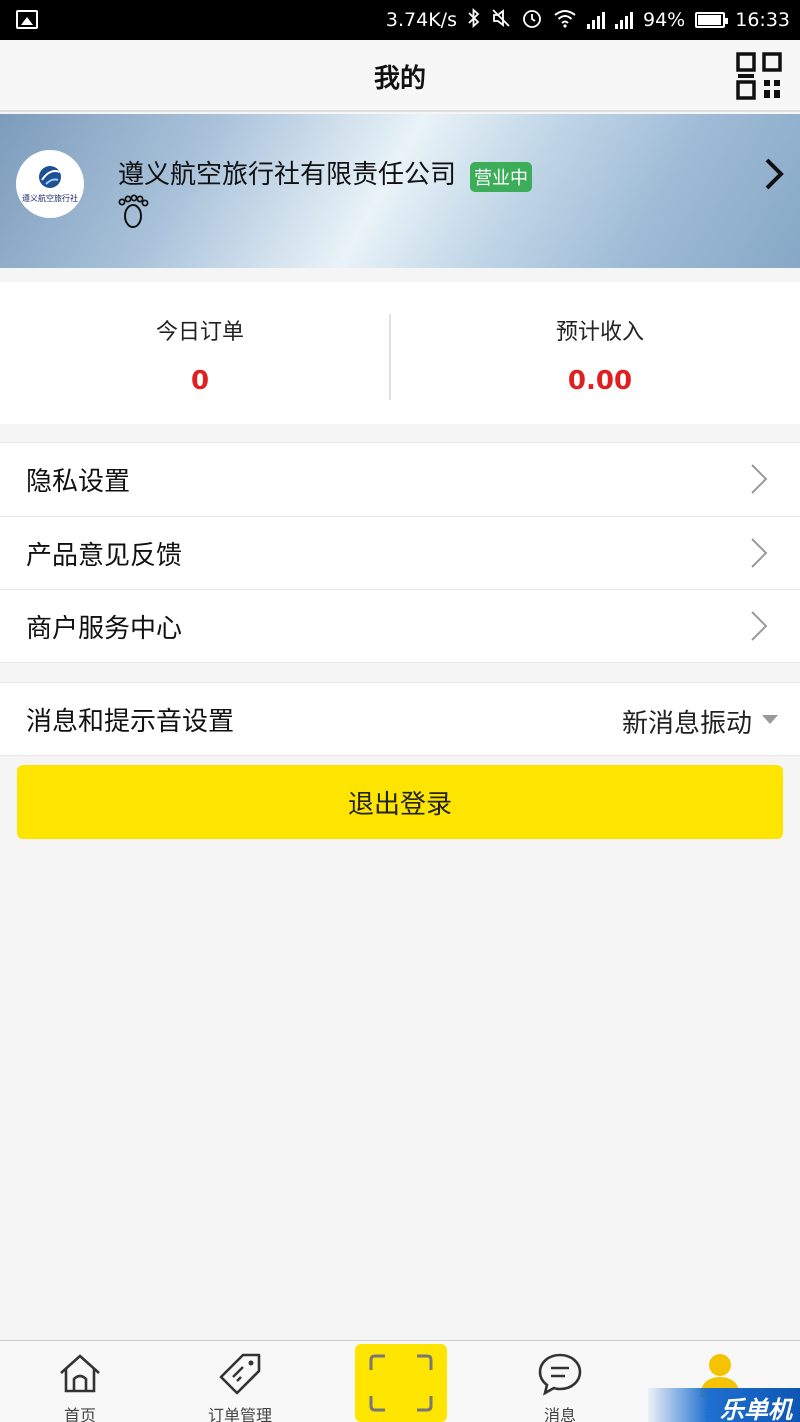 This screenshot has height=1422, width=800. Describe the element at coordinates (50, 198) in the screenshot. I see `logo-text: 遵义航空旅行社` at that location.